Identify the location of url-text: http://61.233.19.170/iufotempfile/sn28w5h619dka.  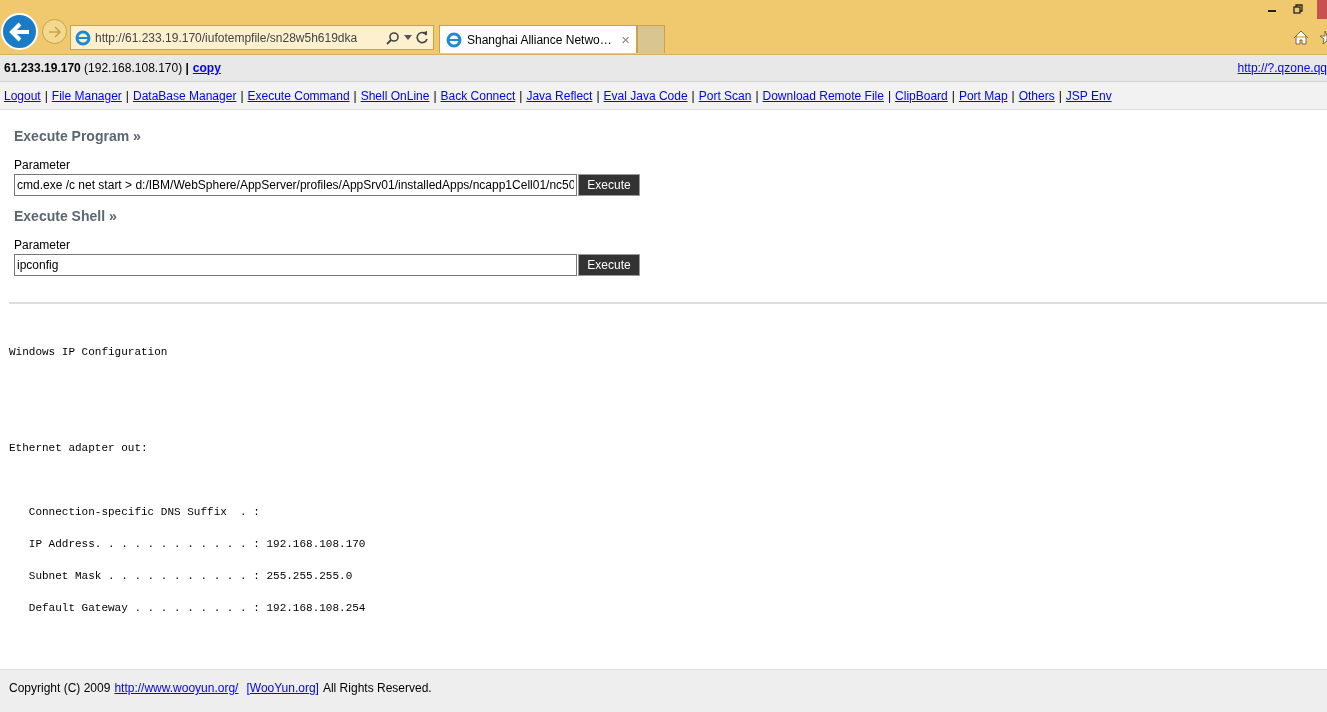
(227, 37).